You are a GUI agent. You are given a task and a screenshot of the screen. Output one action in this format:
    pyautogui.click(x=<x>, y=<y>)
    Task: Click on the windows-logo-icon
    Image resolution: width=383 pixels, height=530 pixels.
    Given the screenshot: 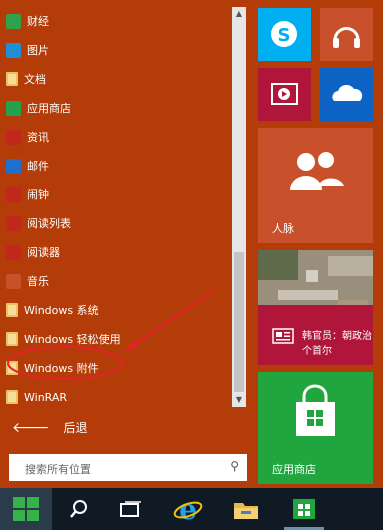 What is the action you would take?
    pyautogui.click(x=26, y=509)
    